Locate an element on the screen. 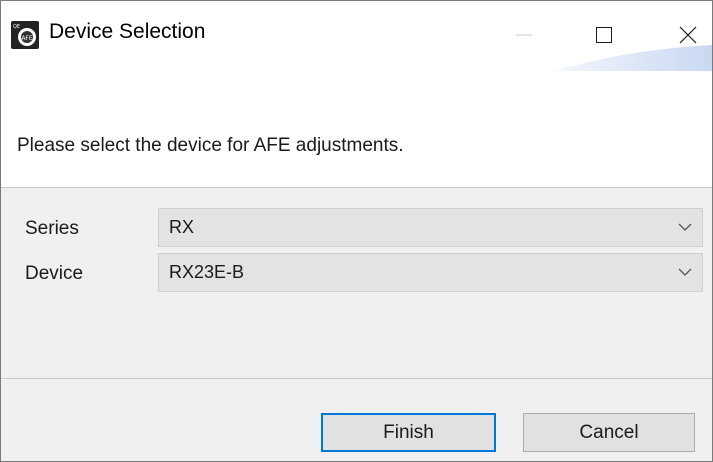 The image size is (713, 462). series-dropdown: RX is located at coordinates (430, 227).